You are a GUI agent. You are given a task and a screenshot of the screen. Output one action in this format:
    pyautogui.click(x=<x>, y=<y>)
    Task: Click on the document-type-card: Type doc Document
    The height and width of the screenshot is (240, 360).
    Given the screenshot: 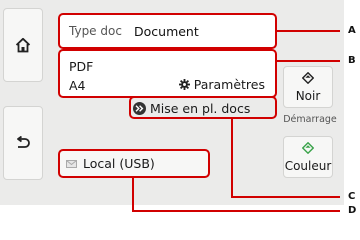 What is the action you would take?
    pyautogui.click(x=167, y=31)
    